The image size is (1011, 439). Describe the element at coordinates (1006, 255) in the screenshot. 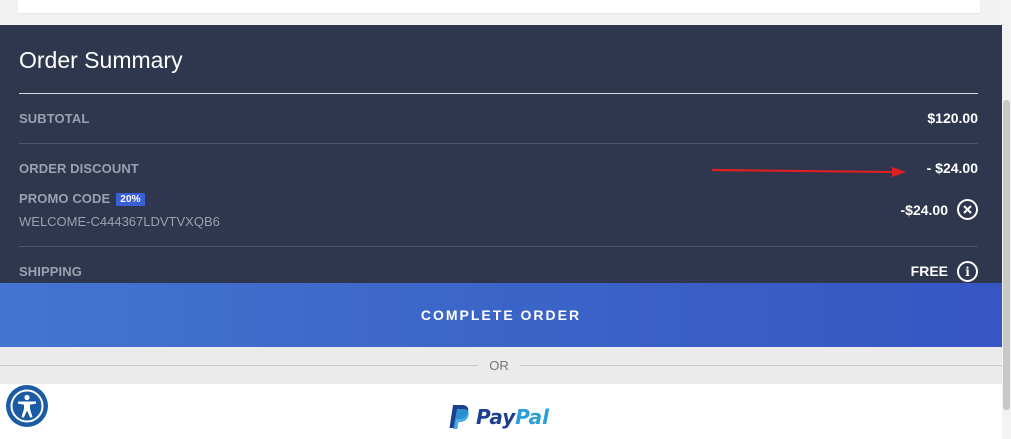

I see `scrollbar-thumb` at that location.